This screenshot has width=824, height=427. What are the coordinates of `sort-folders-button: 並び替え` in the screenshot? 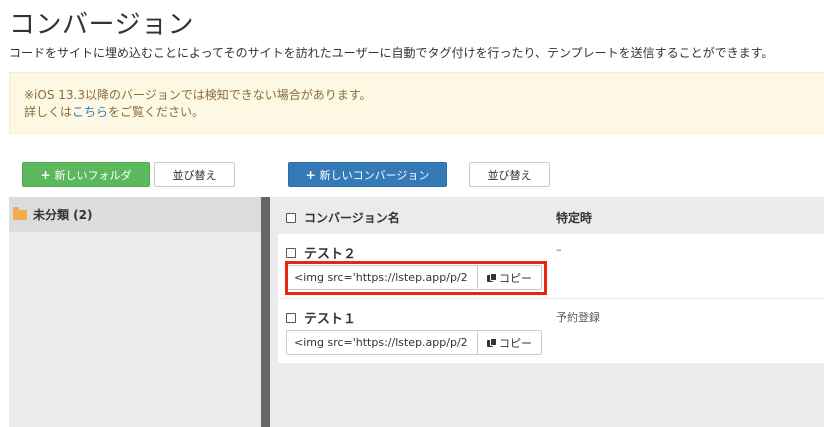 It's located at (194, 174).